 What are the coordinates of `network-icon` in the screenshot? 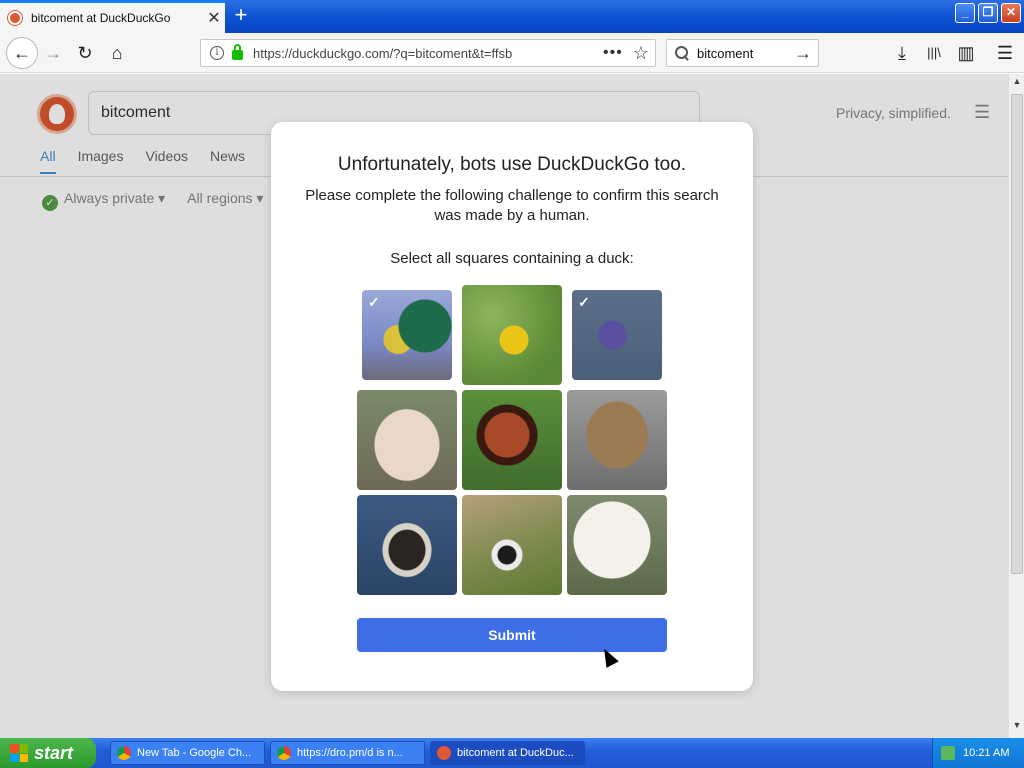 It's located at (948, 753).